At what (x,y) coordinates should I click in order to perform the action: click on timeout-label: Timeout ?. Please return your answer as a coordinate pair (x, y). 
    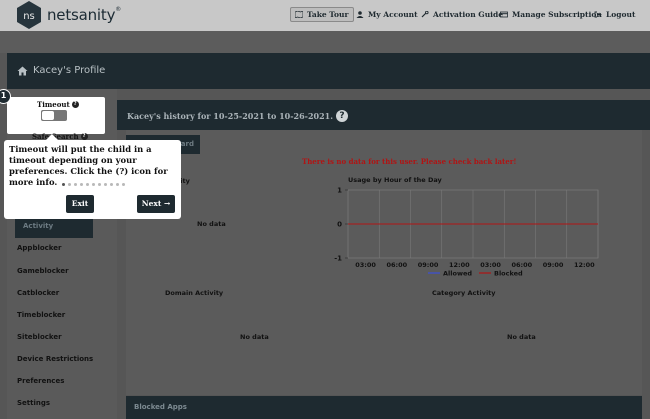
    Looking at the image, I should click on (58, 104).